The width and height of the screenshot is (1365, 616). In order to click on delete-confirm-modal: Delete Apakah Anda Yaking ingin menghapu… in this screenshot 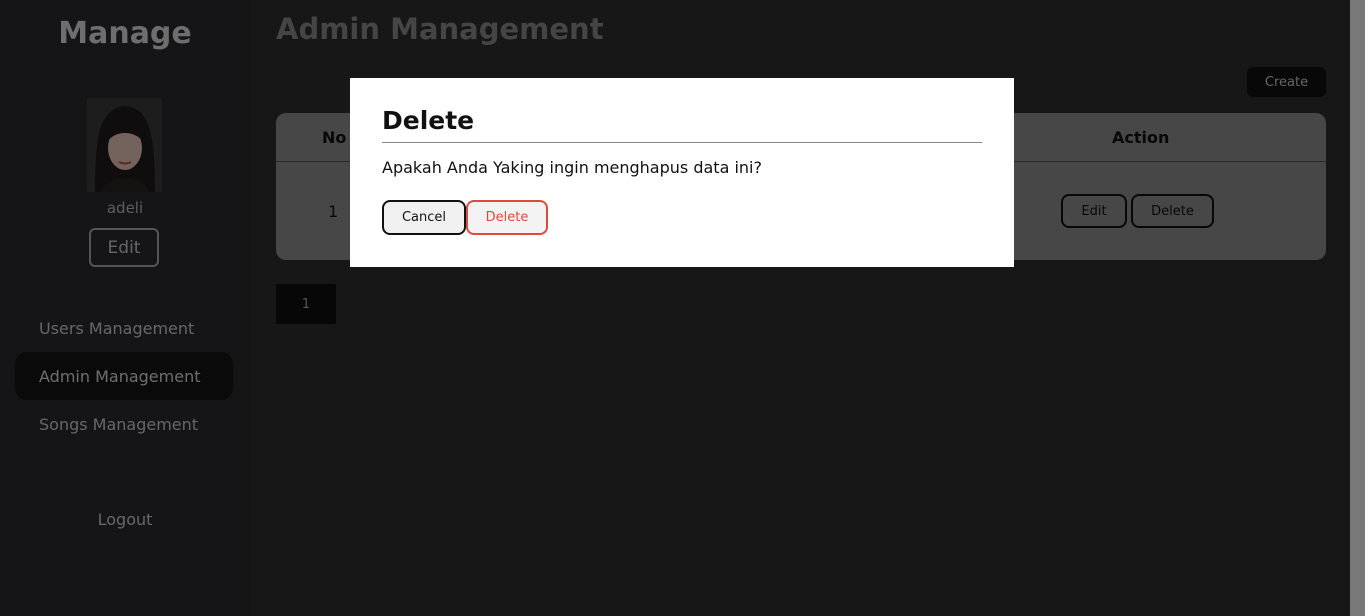, I will do `click(682, 172)`.